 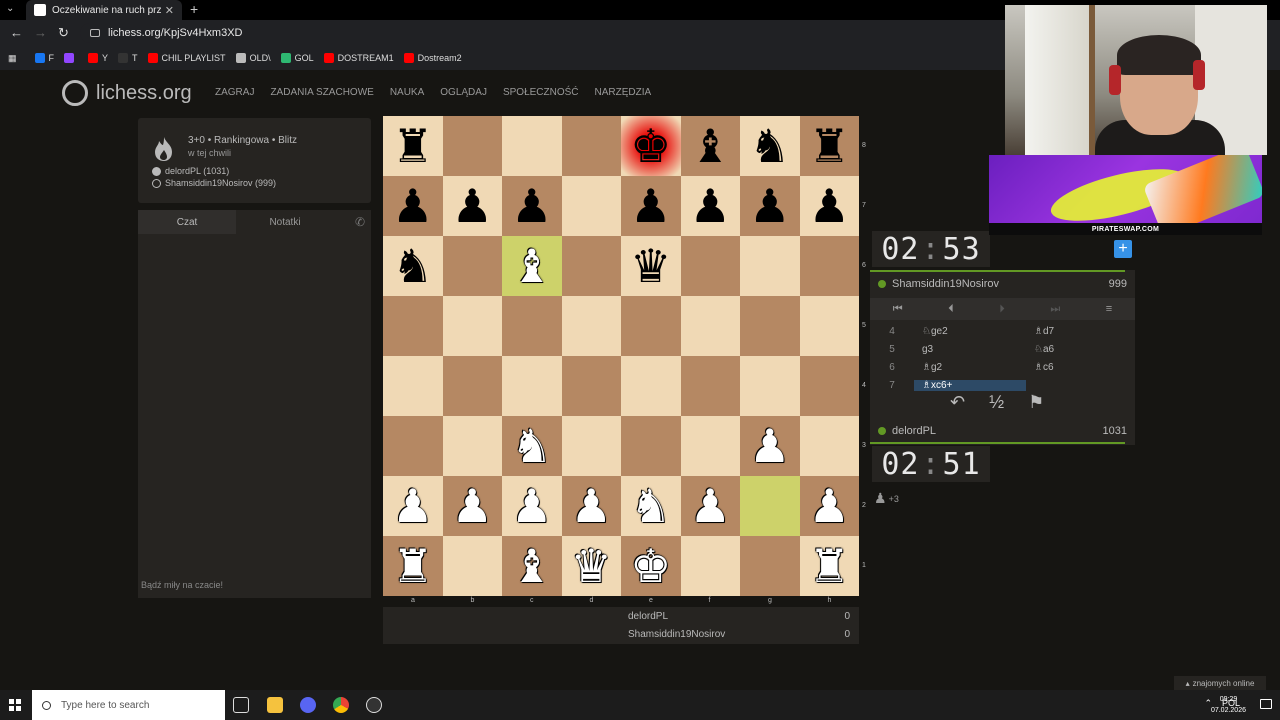 I want to click on chrome-icon, so click(x=341, y=705).